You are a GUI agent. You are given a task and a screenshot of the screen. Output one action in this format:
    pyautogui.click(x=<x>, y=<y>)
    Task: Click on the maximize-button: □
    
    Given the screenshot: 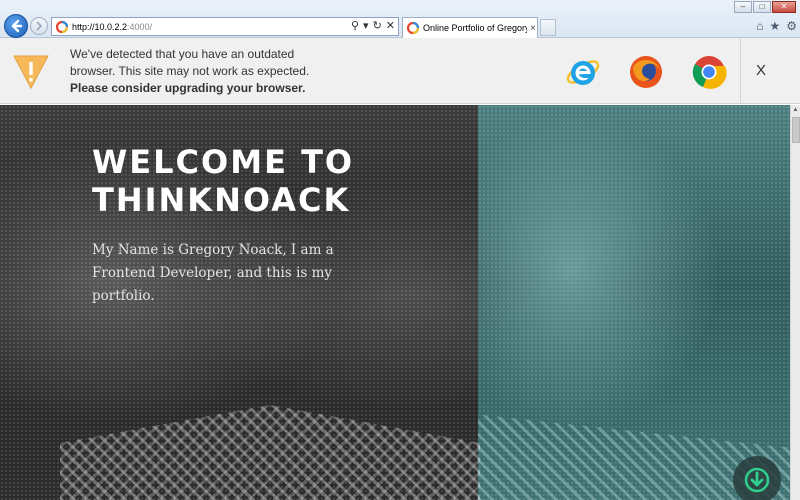 What is the action you would take?
    pyautogui.click(x=762, y=7)
    